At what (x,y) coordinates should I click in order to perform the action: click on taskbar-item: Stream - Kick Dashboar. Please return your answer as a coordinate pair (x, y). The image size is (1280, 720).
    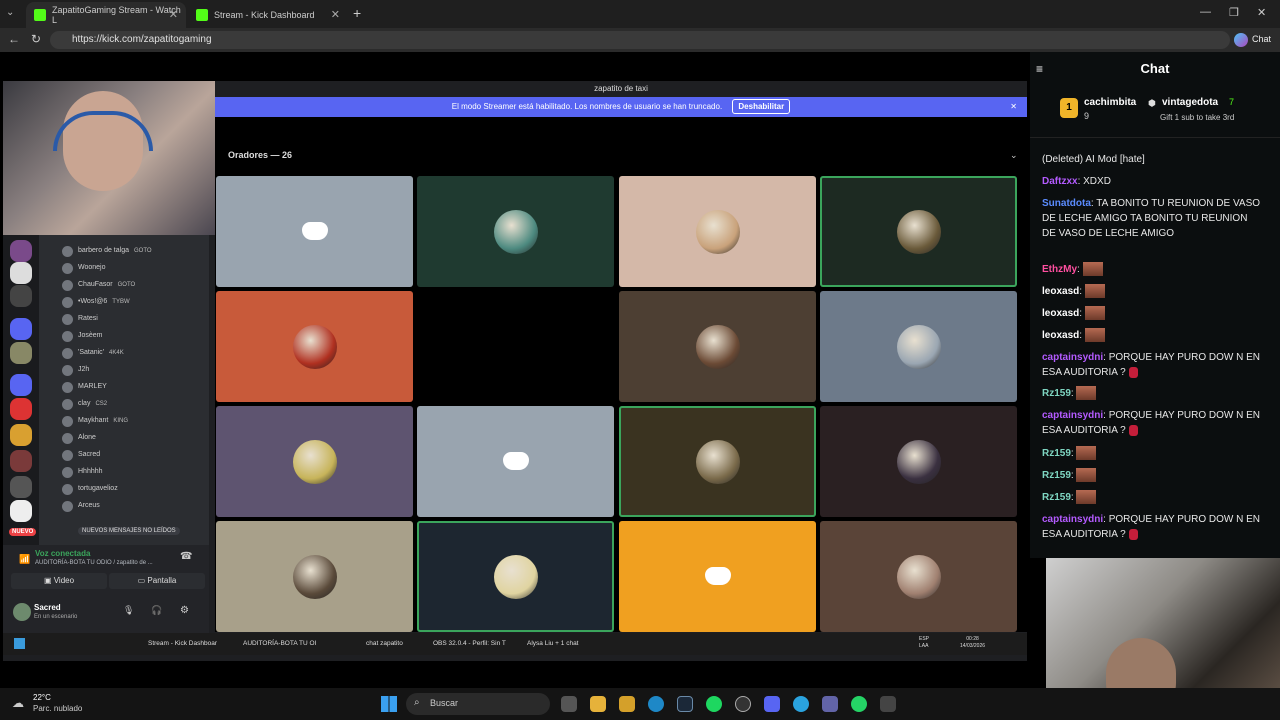
    Looking at the image, I should click on (182, 643).